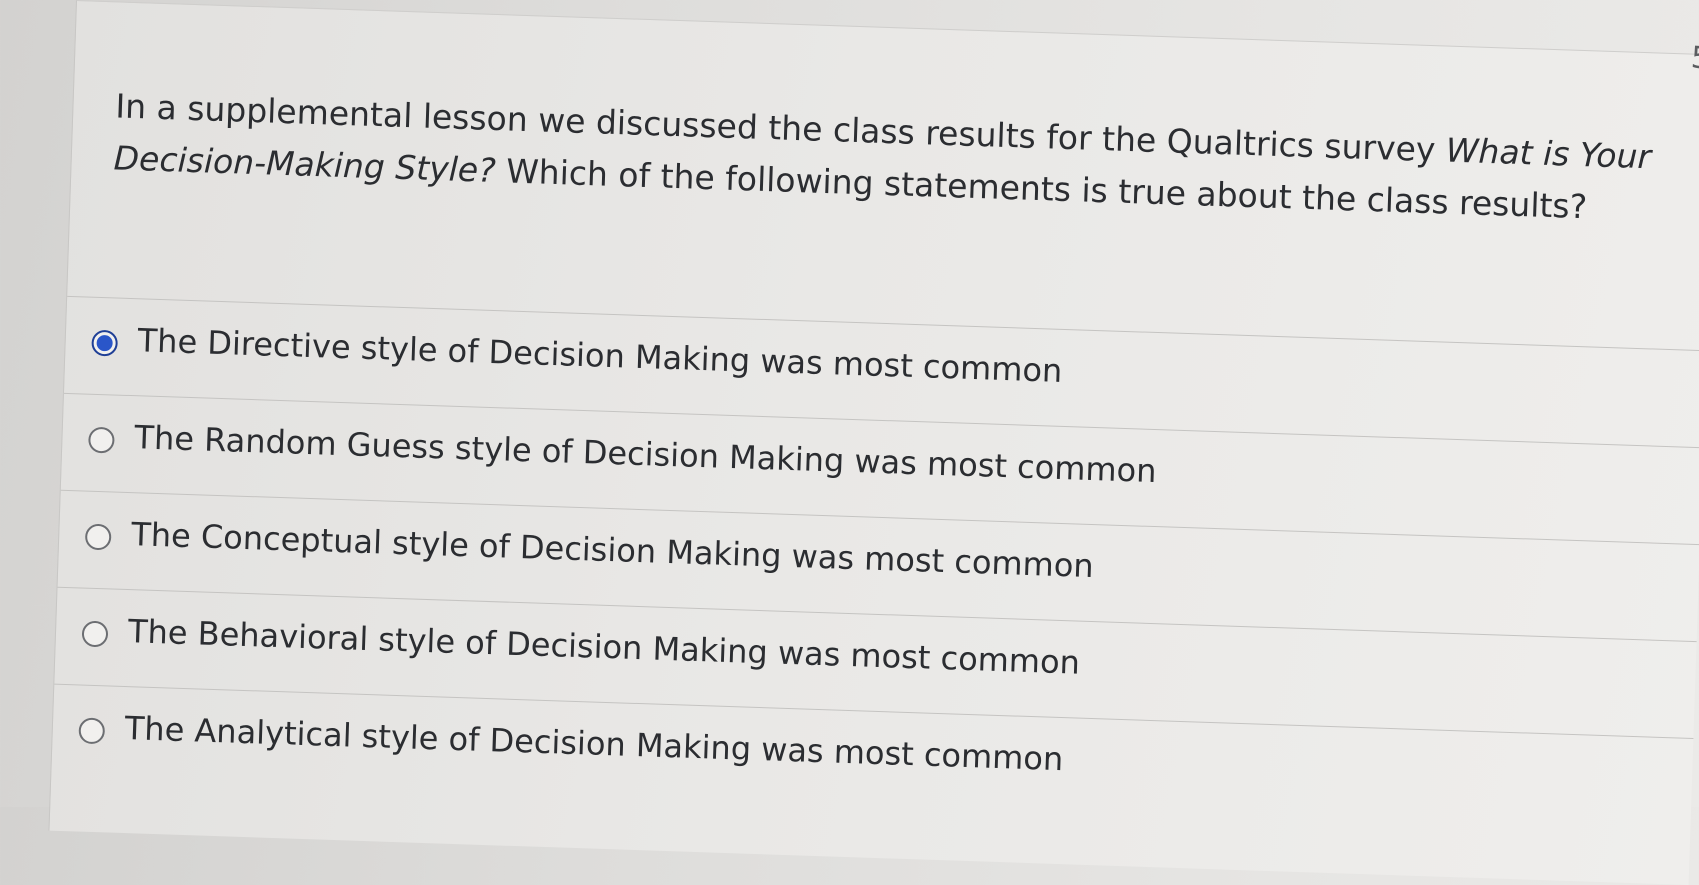 The image size is (1699, 885). I want to click on radio-button-selected, so click(105, 343).